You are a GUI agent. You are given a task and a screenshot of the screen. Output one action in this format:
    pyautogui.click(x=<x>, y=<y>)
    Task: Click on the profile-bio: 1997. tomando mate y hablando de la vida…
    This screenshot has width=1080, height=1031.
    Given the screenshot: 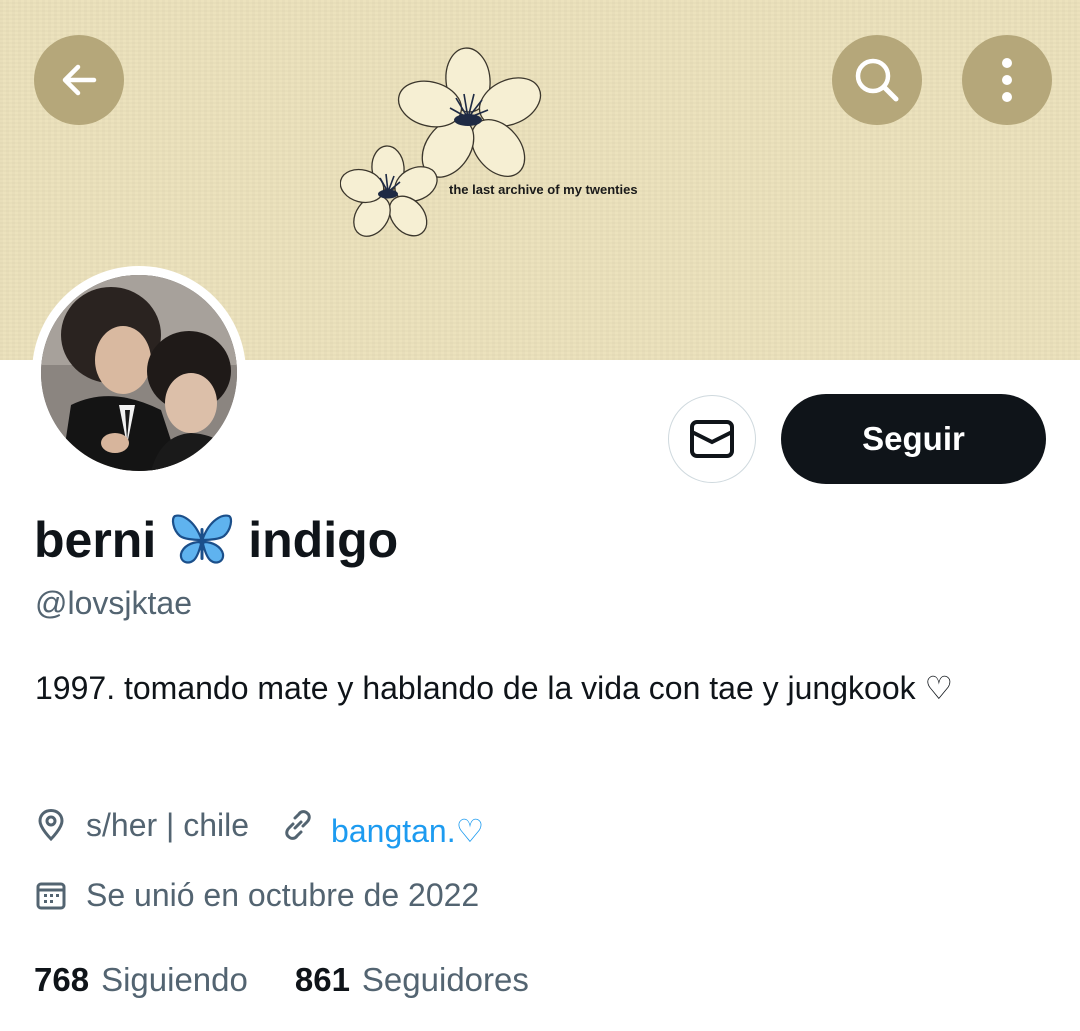 What is the action you would take?
    pyautogui.click(x=494, y=688)
    